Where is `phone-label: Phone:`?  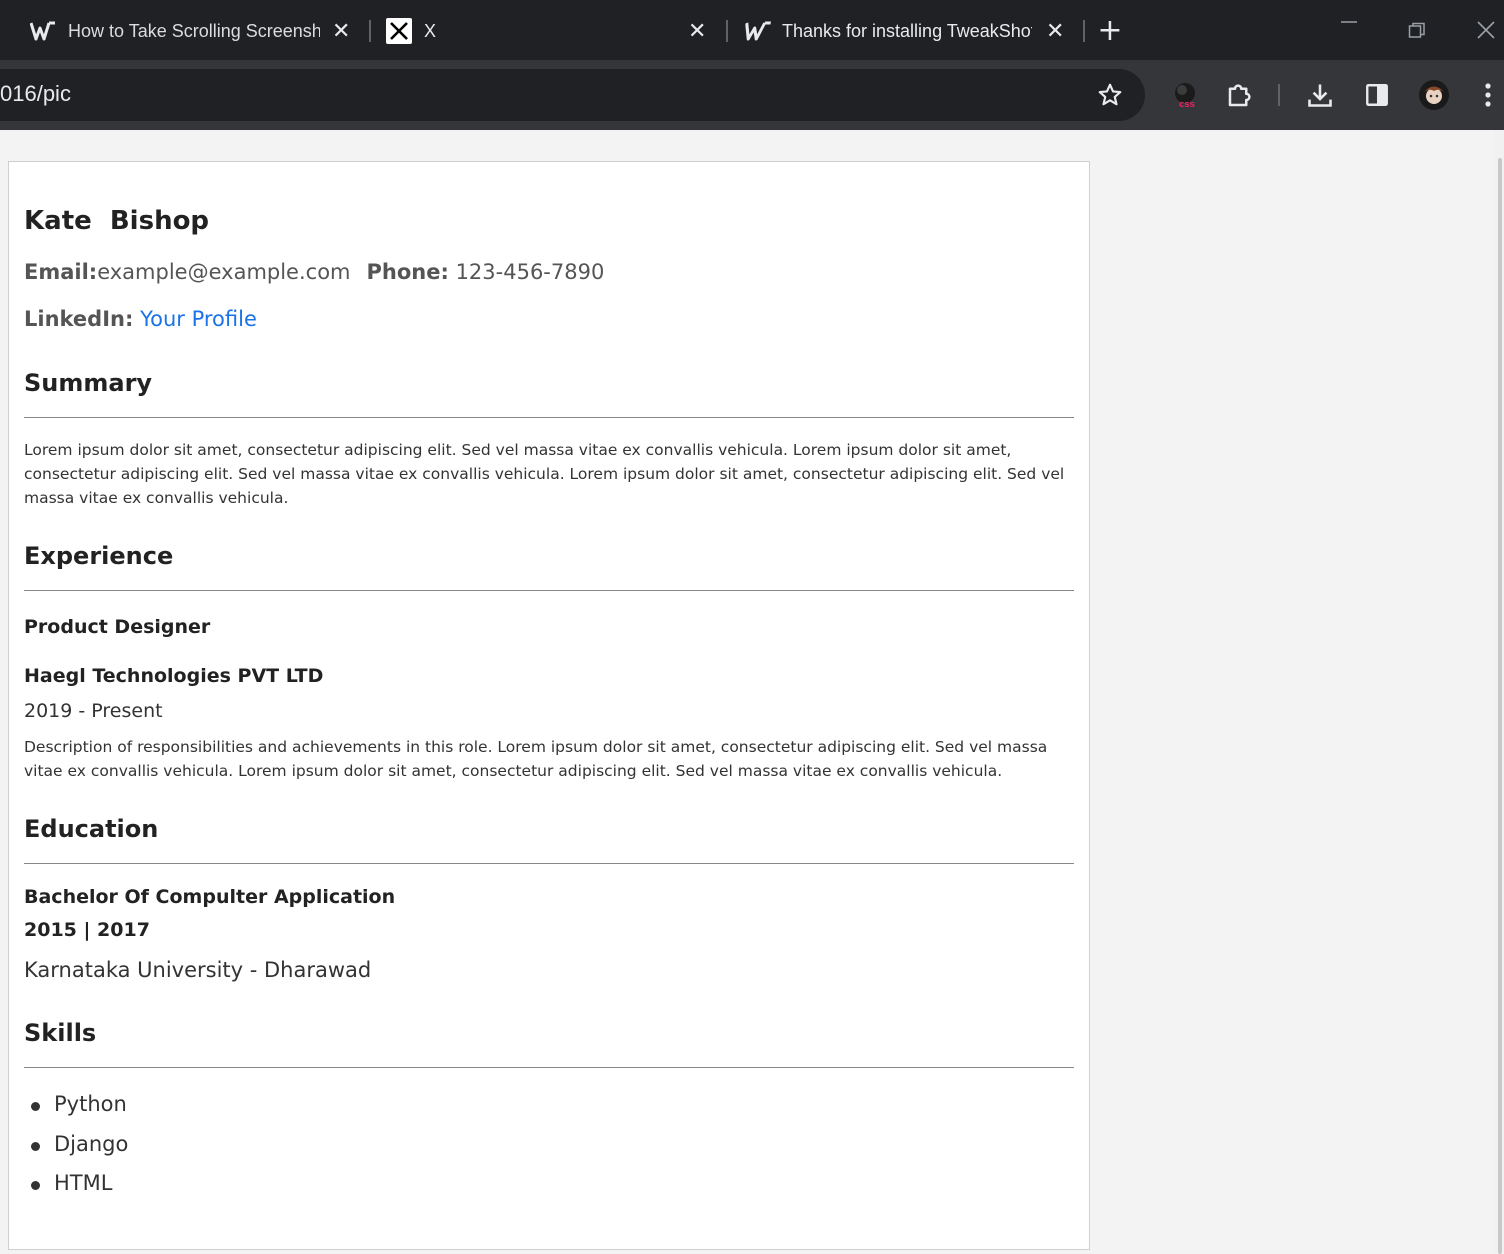 phone-label: Phone: is located at coordinates (407, 272).